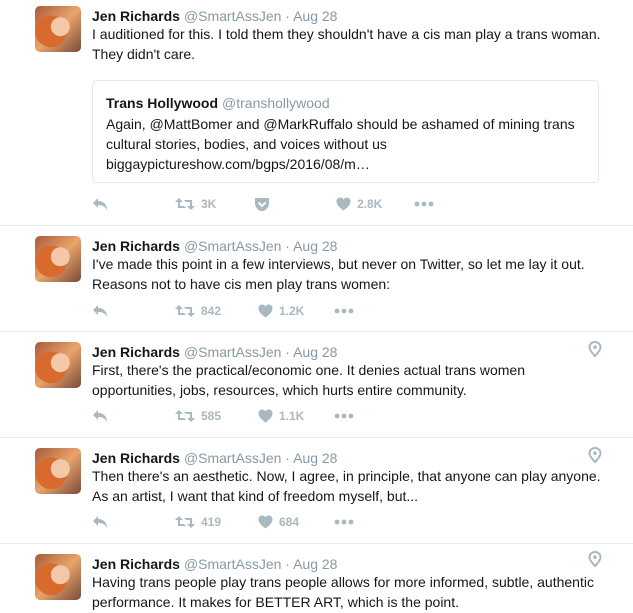 This screenshot has width=633, height=613. Describe the element at coordinates (211, 522) in the screenshot. I see `retweet-count: 419` at that location.